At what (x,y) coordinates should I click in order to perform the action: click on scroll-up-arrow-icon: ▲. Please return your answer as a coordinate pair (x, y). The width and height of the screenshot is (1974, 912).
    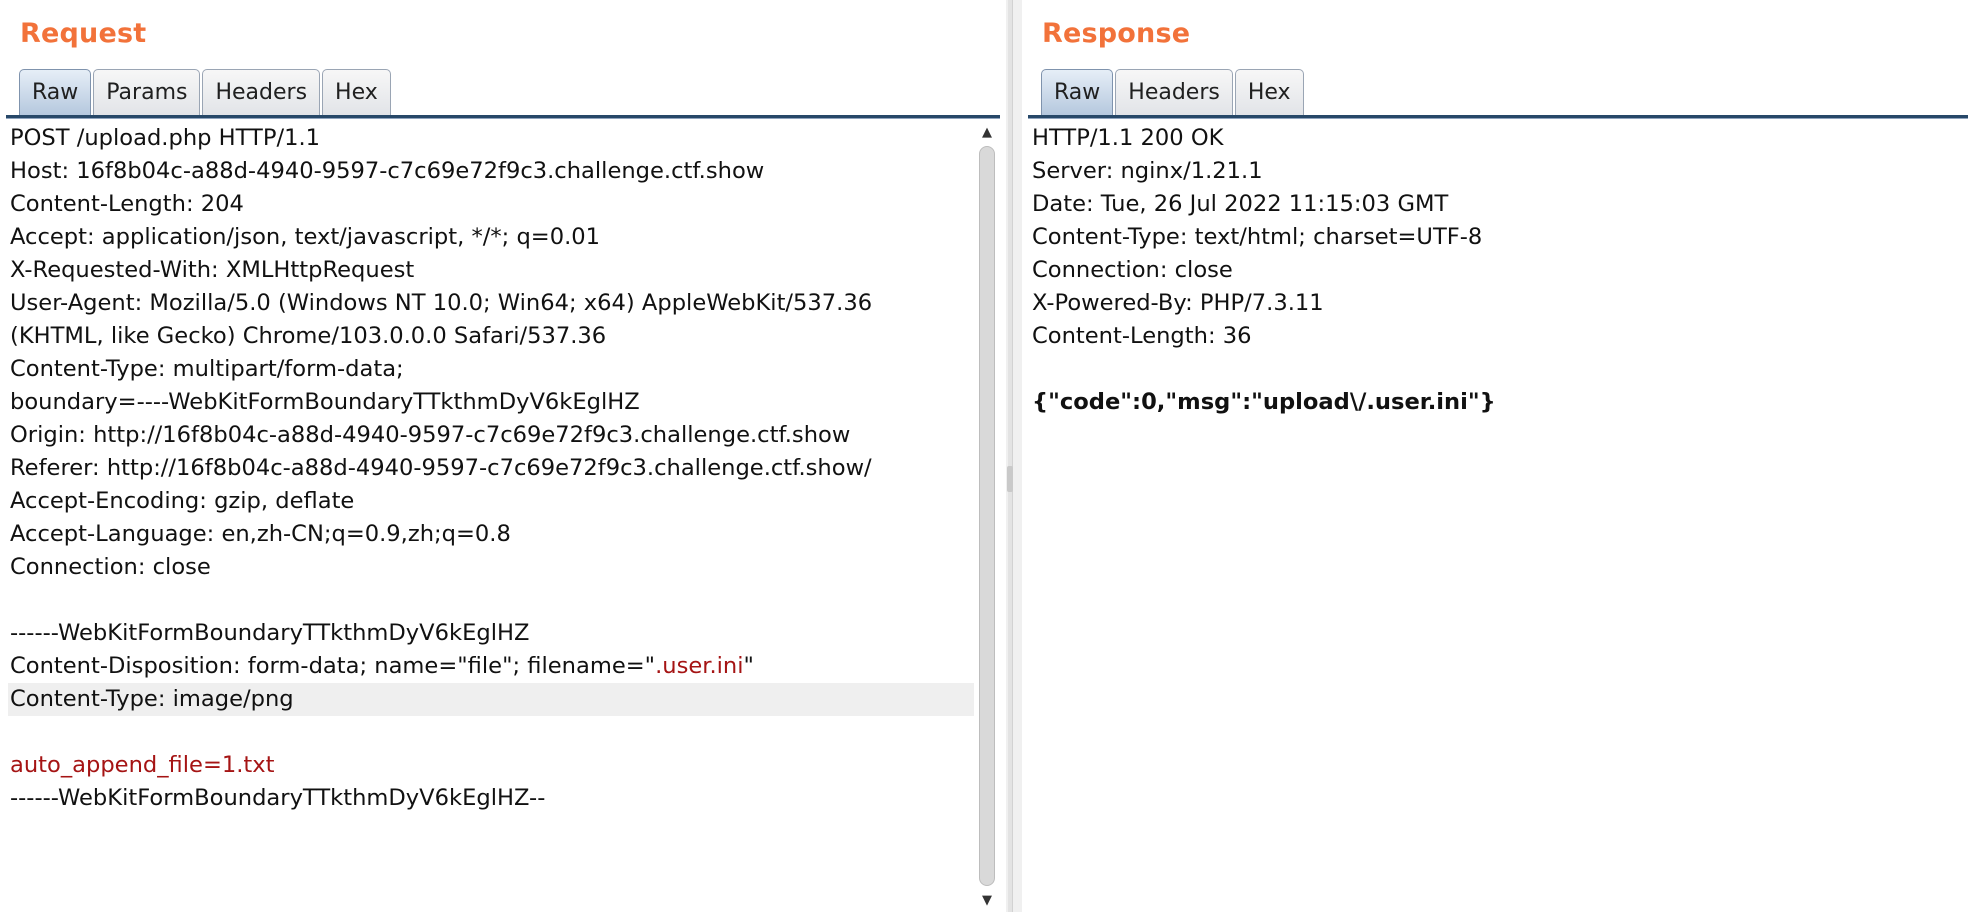
    Looking at the image, I should click on (987, 133).